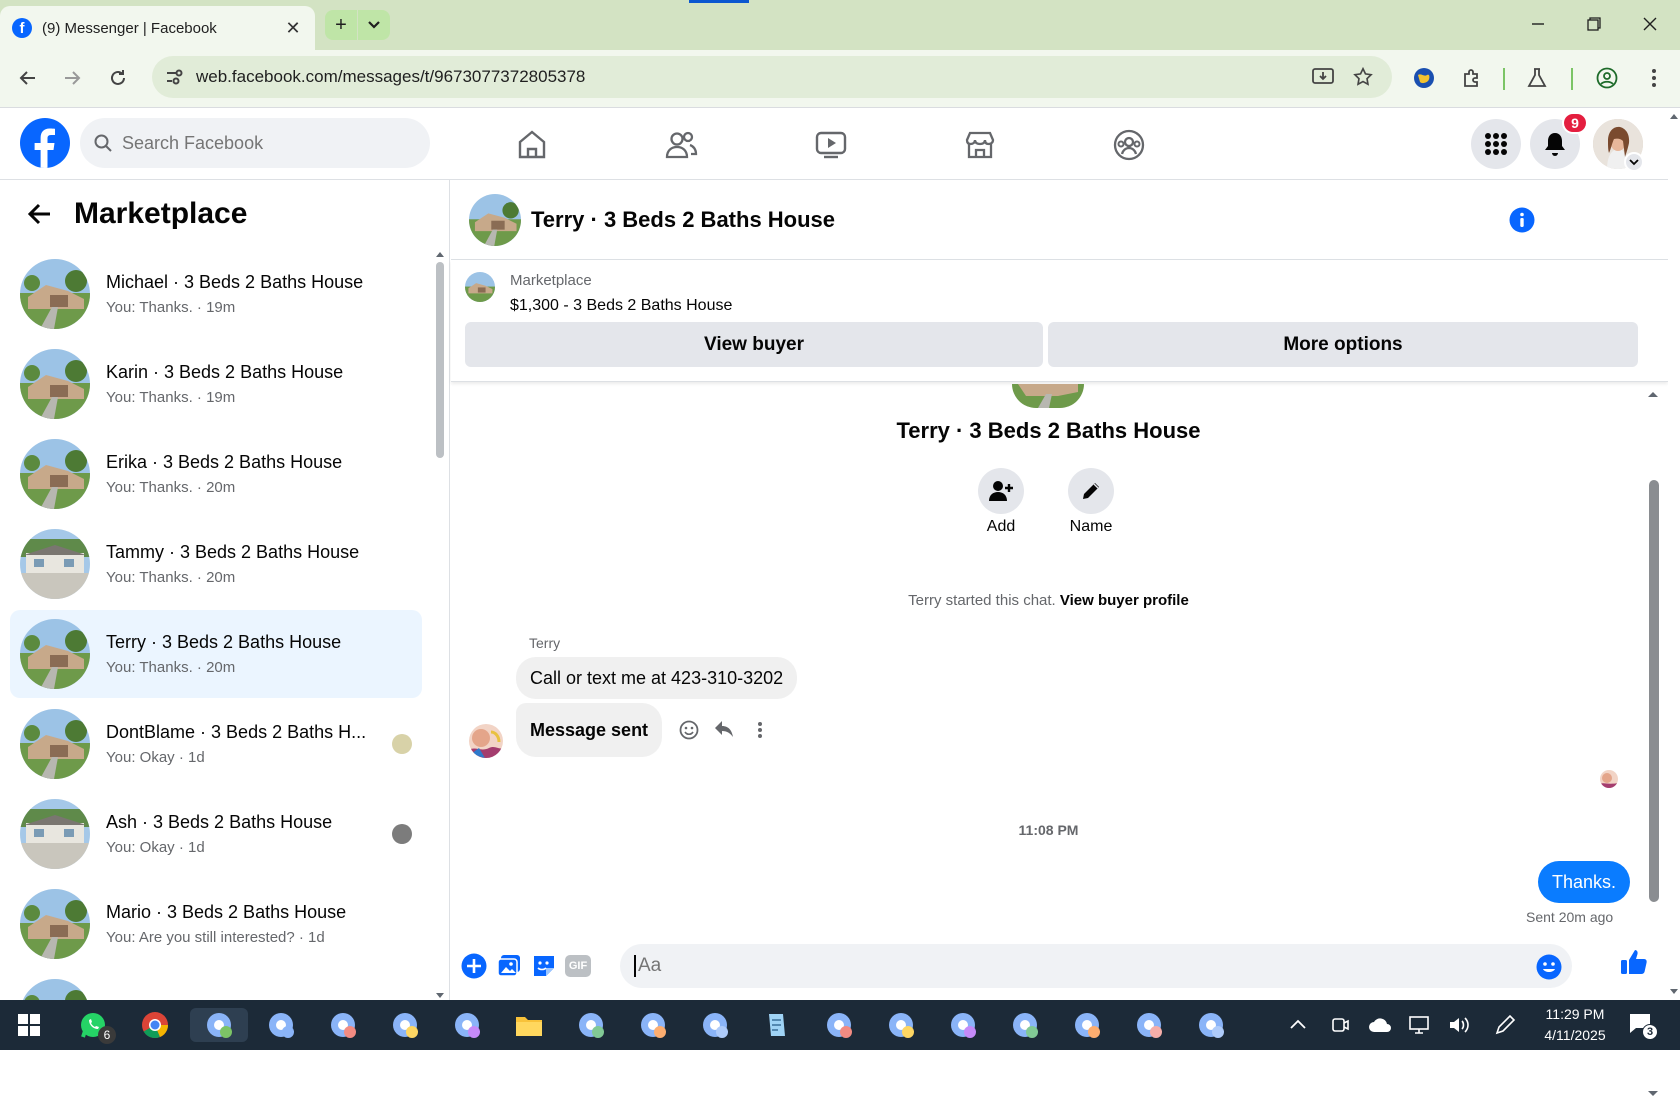 Image resolution: width=1680 pixels, height=1098 pixels. What do you see at coordinates (621, 306) in the screenshot?
I see `listing-price-title: $1,300 - 3 Beds 2 Baths House` at bounding box center [621, 306].